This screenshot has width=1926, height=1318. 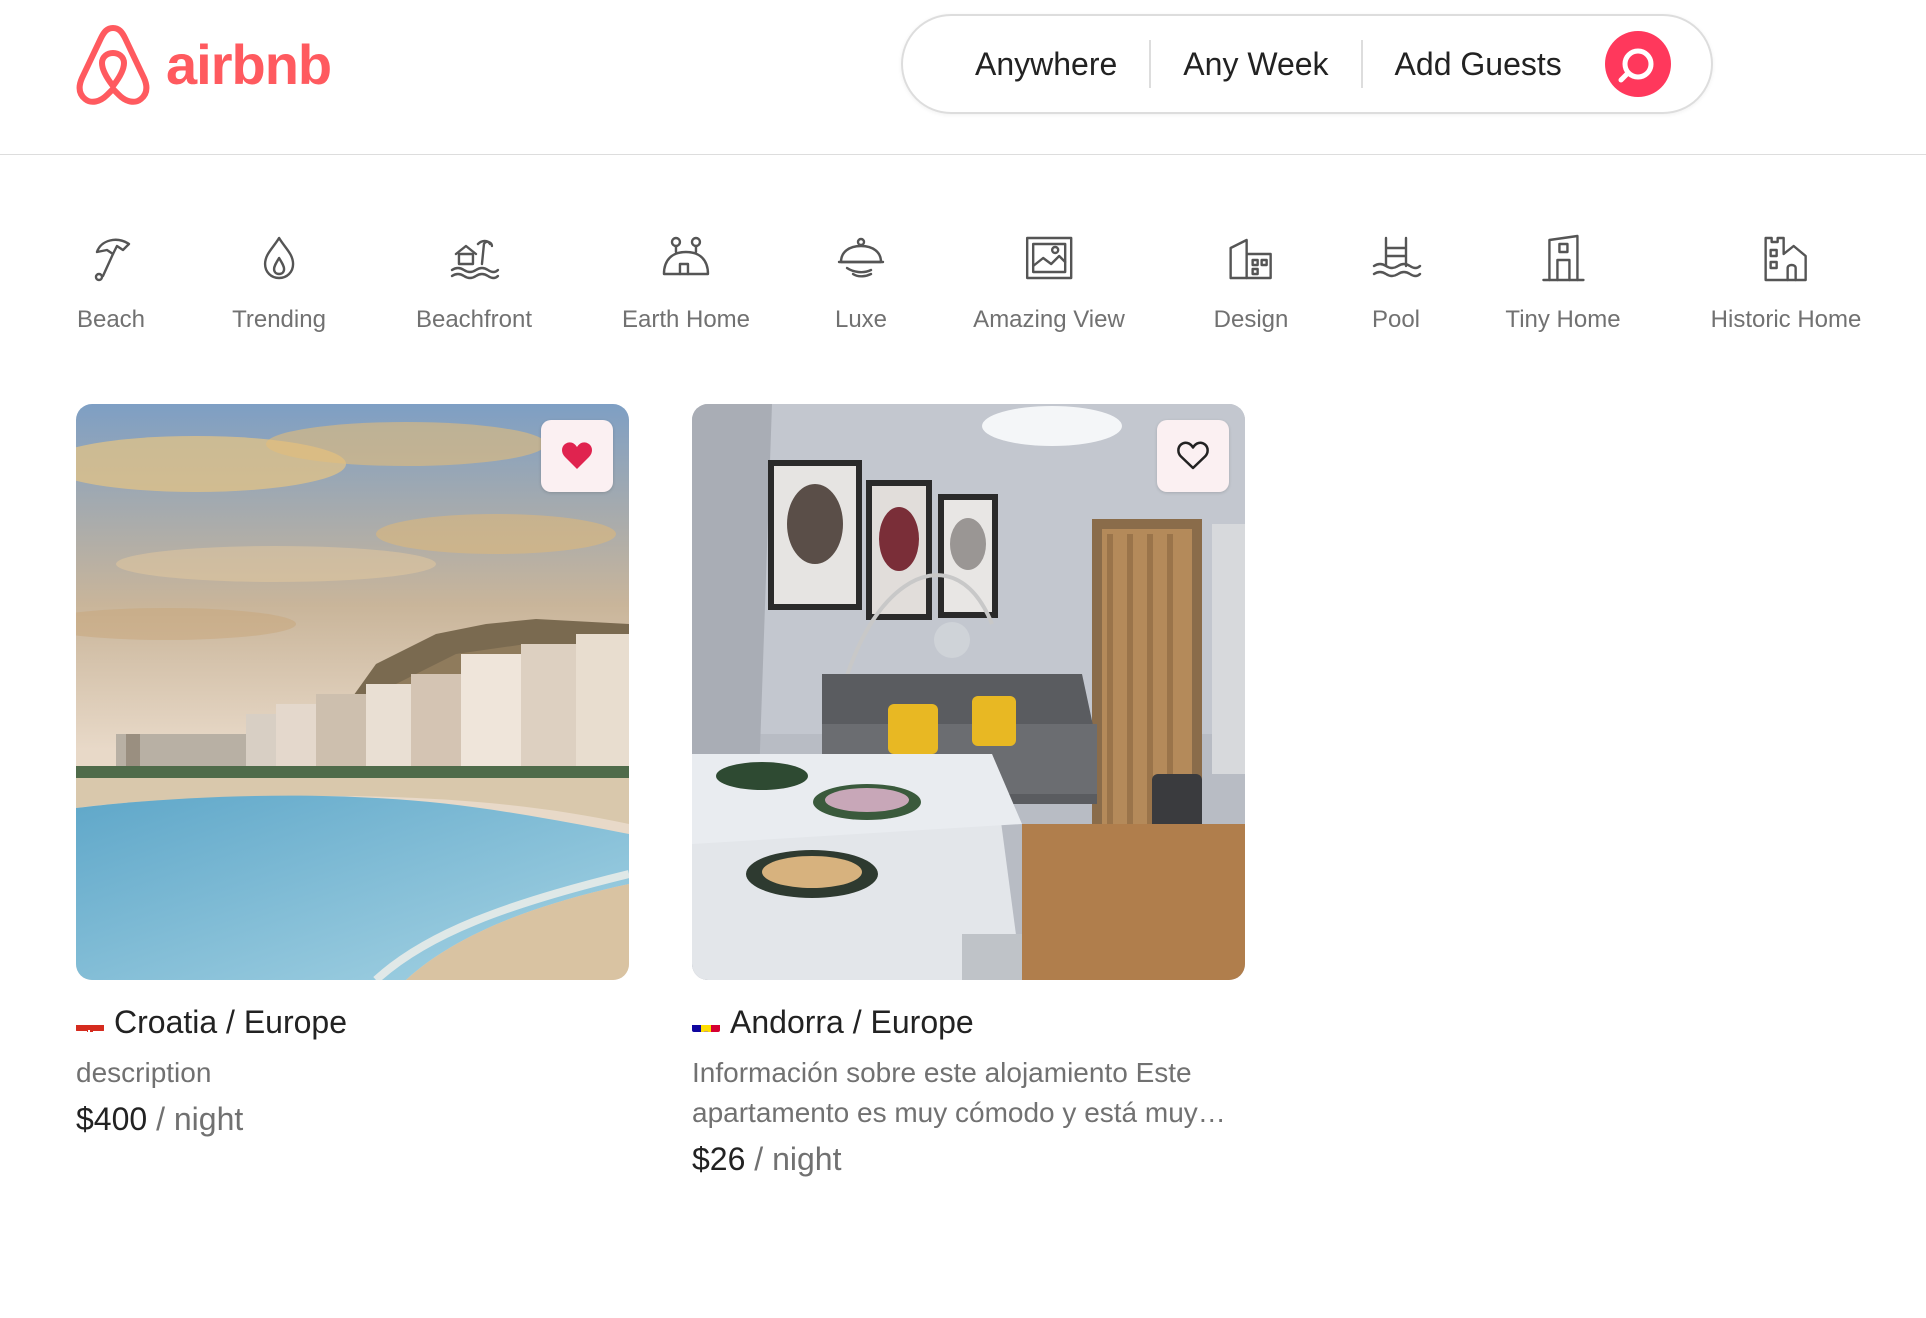 What do you see at coordinates (968, 1159) in the screenshot?
I see `listing-price: $26 / night` at bounding box center [968, 1159].